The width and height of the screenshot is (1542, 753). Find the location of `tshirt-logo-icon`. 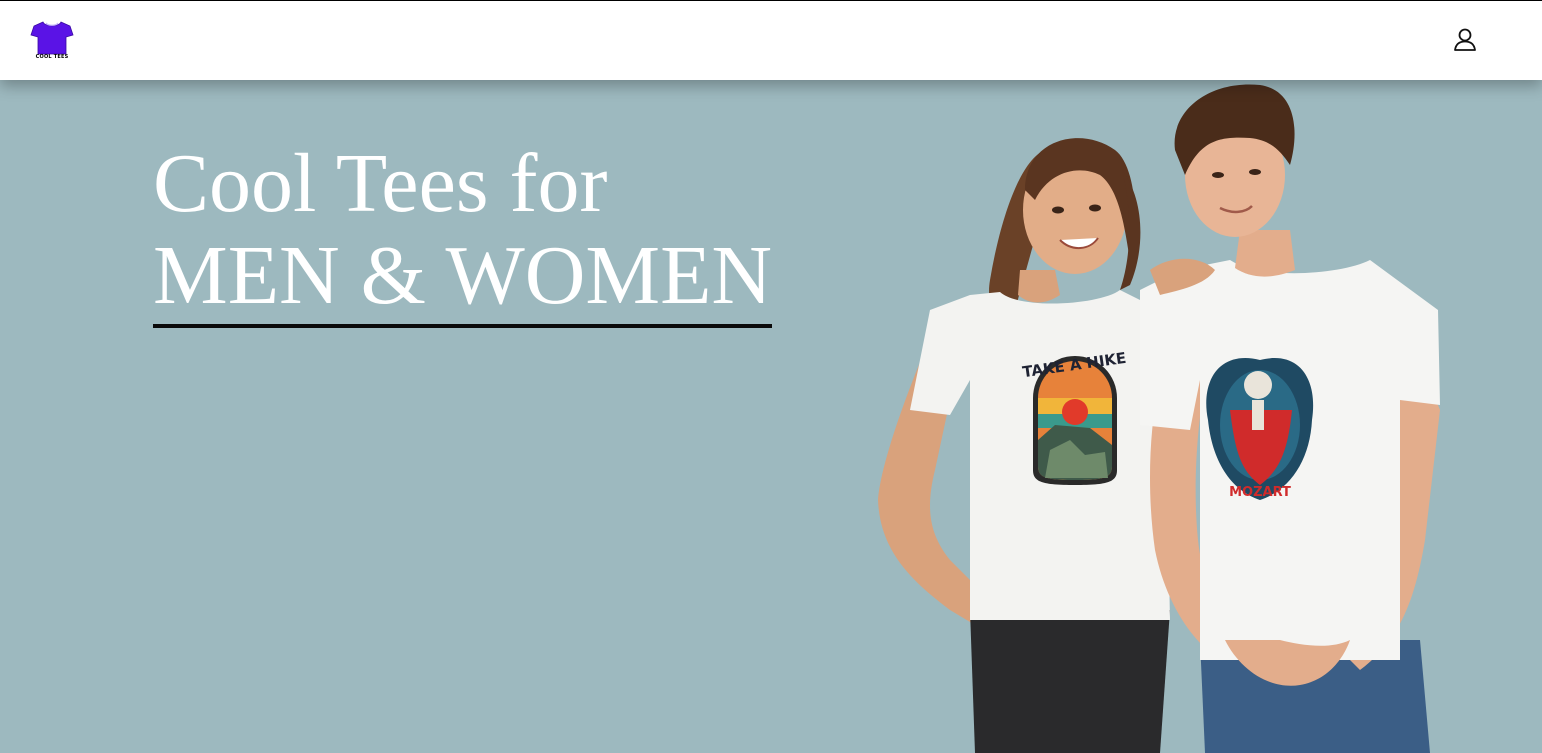

tshirt-logo-icon is located at coordinates (52, 38).